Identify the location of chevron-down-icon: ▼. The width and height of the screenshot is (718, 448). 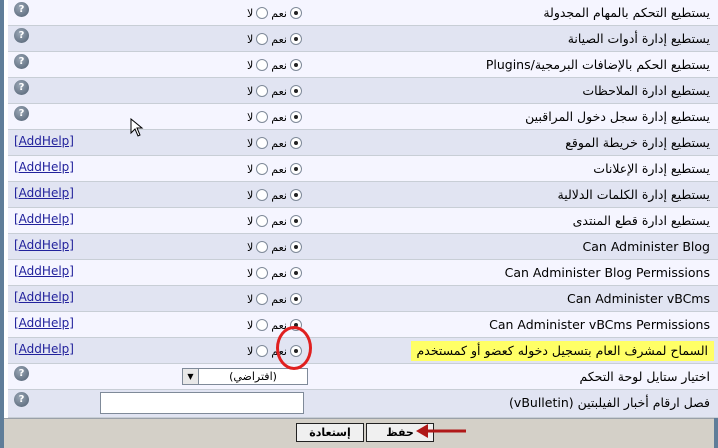
(191, 376).